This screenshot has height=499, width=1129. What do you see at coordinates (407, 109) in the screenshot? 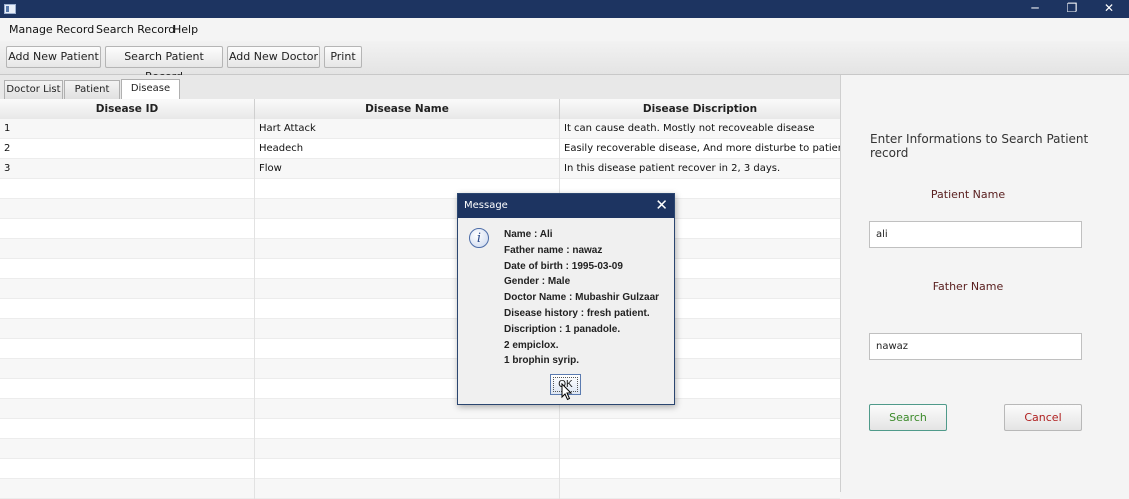
I see `column-header-disease-name: Disease Name` at bounding box center [407, 109].